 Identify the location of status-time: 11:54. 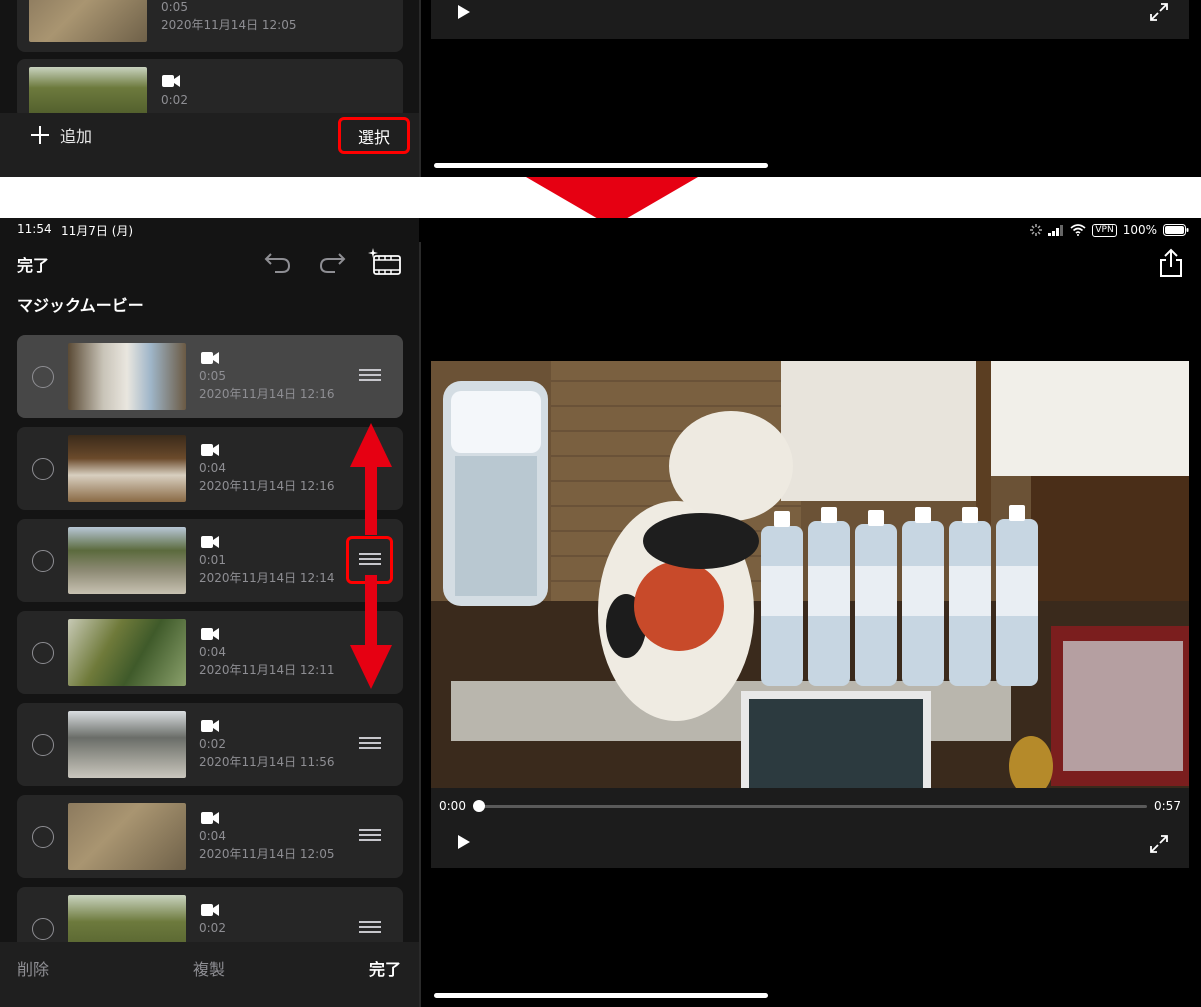
(34, 229).